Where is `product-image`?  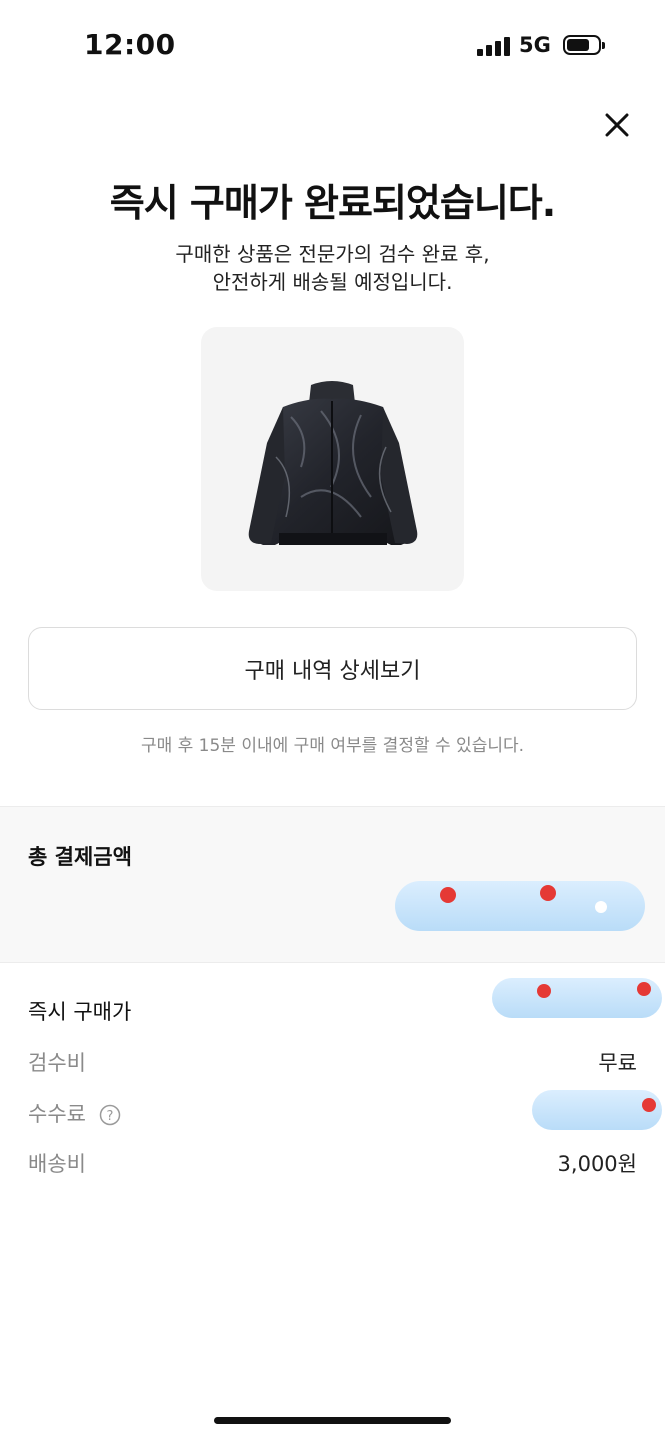
product-image is located at coordinates (332, 459).